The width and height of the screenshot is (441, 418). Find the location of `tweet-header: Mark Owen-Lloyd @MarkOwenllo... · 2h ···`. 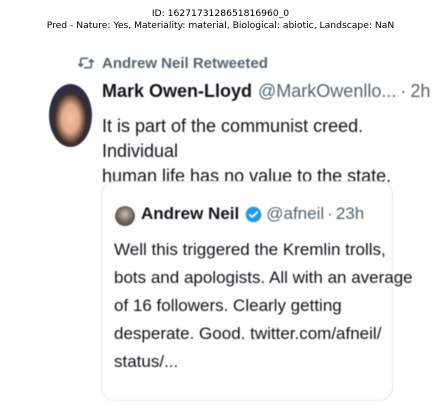

tweet-header: Mark Owen-Lloyd @MarkOwenllo... · 2h ··· is located at coordinates (271, 91).